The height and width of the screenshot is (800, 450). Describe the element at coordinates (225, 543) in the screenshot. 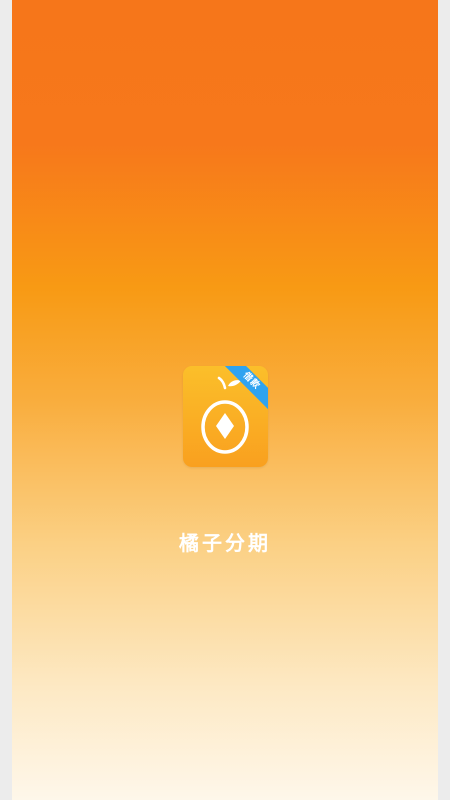

I see `app-title: 橘子分期` at that location.